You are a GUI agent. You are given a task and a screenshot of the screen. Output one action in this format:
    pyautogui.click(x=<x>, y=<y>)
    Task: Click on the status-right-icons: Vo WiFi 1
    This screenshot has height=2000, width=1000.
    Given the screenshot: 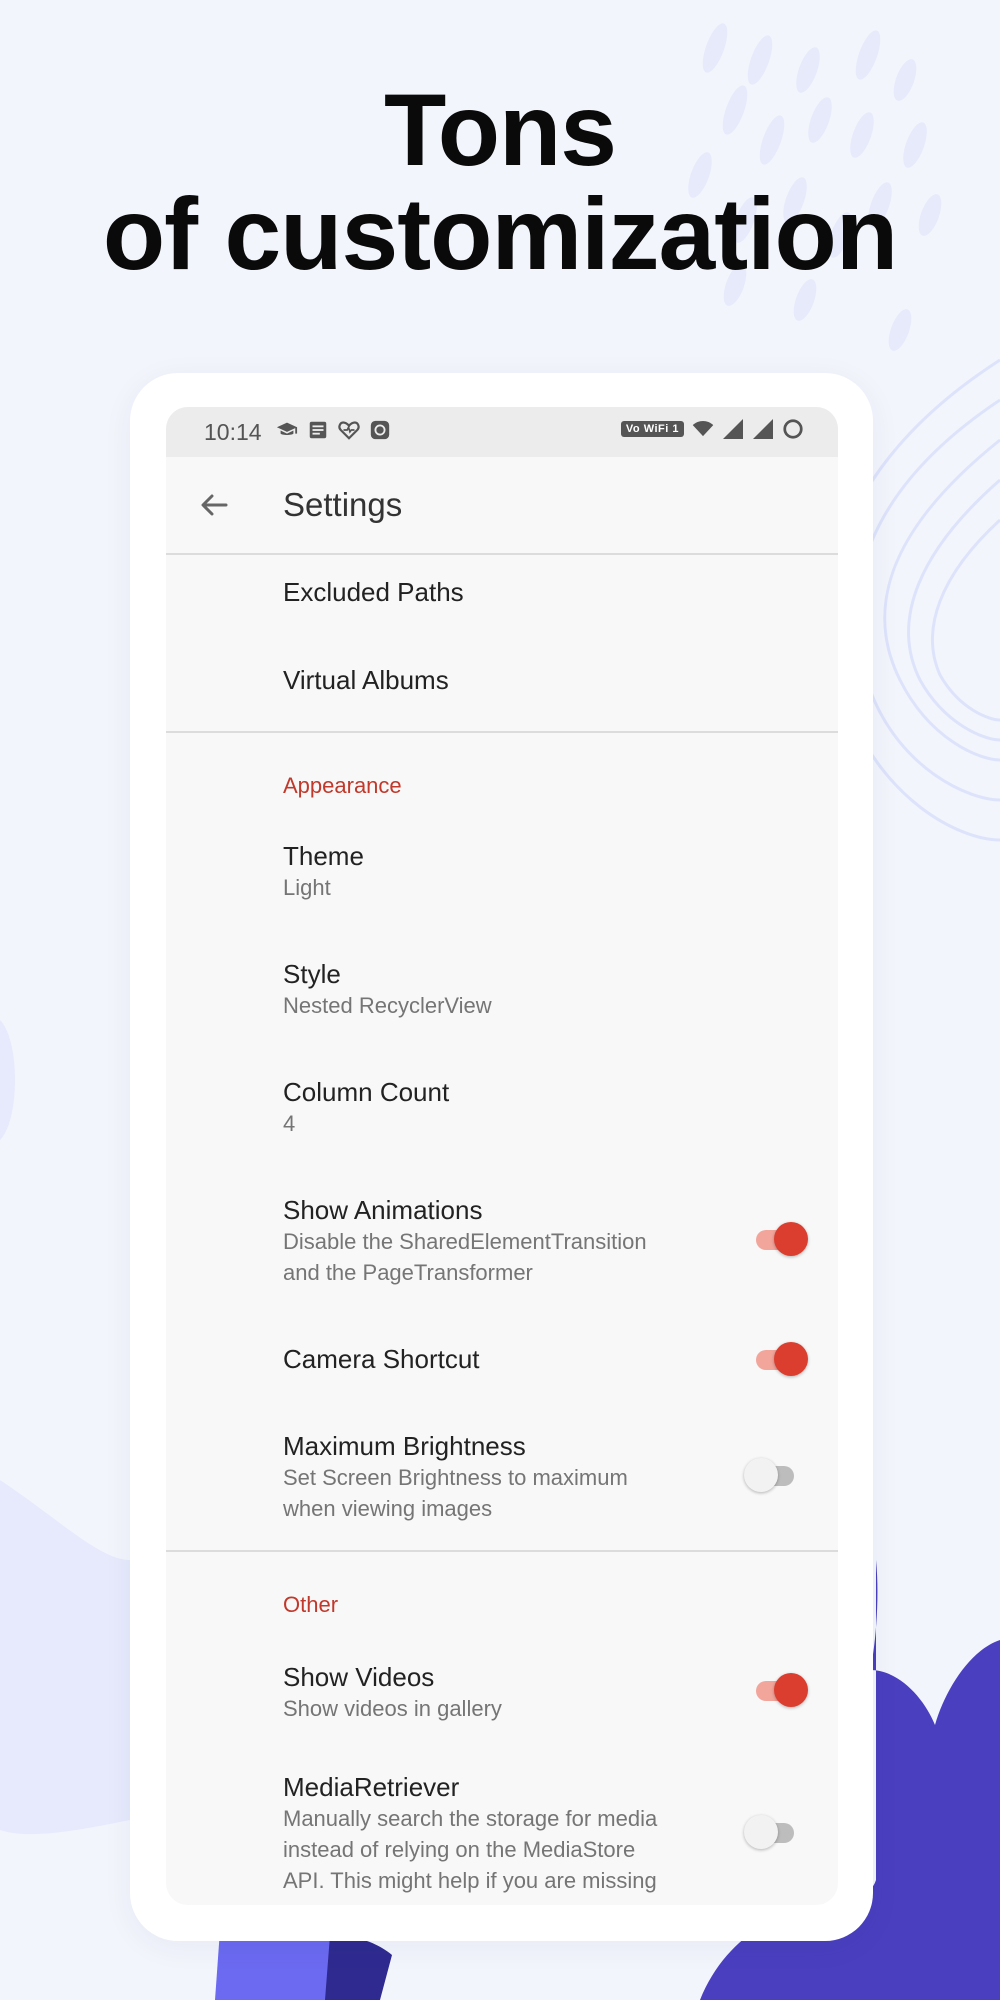 What is the action you would take?
    pyautogui.click(x=712, y=429)
    